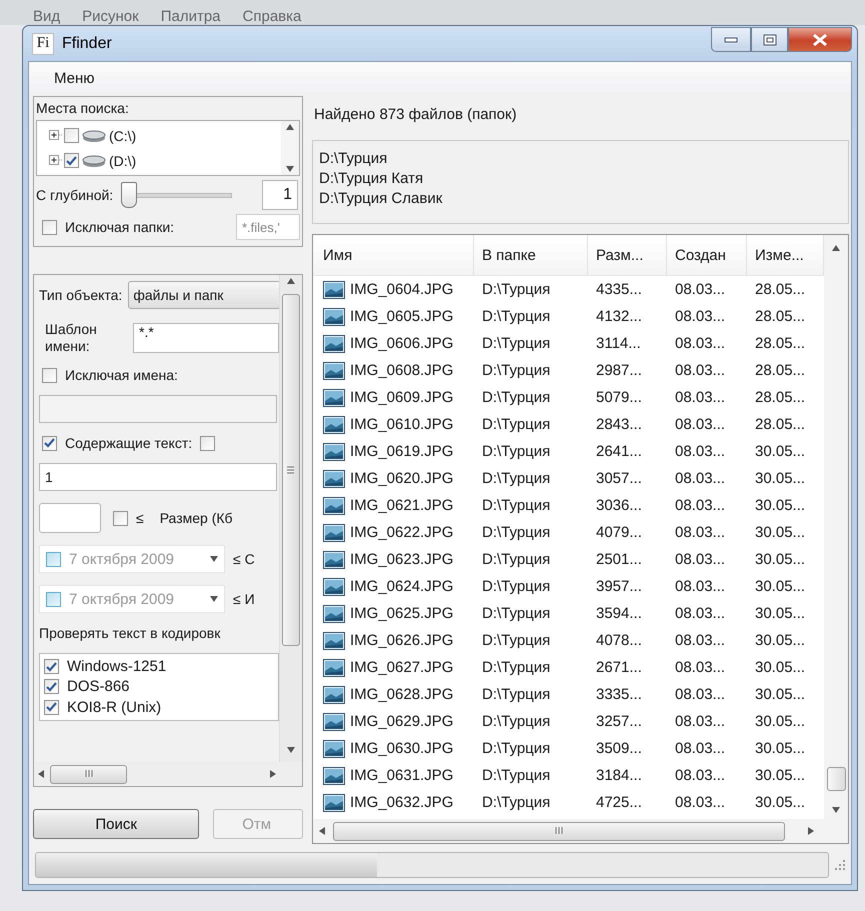 This screenshot has height=911, width=865. I want to click on results-summary: Найдено 873 файлов (папок), so click(415, 114).